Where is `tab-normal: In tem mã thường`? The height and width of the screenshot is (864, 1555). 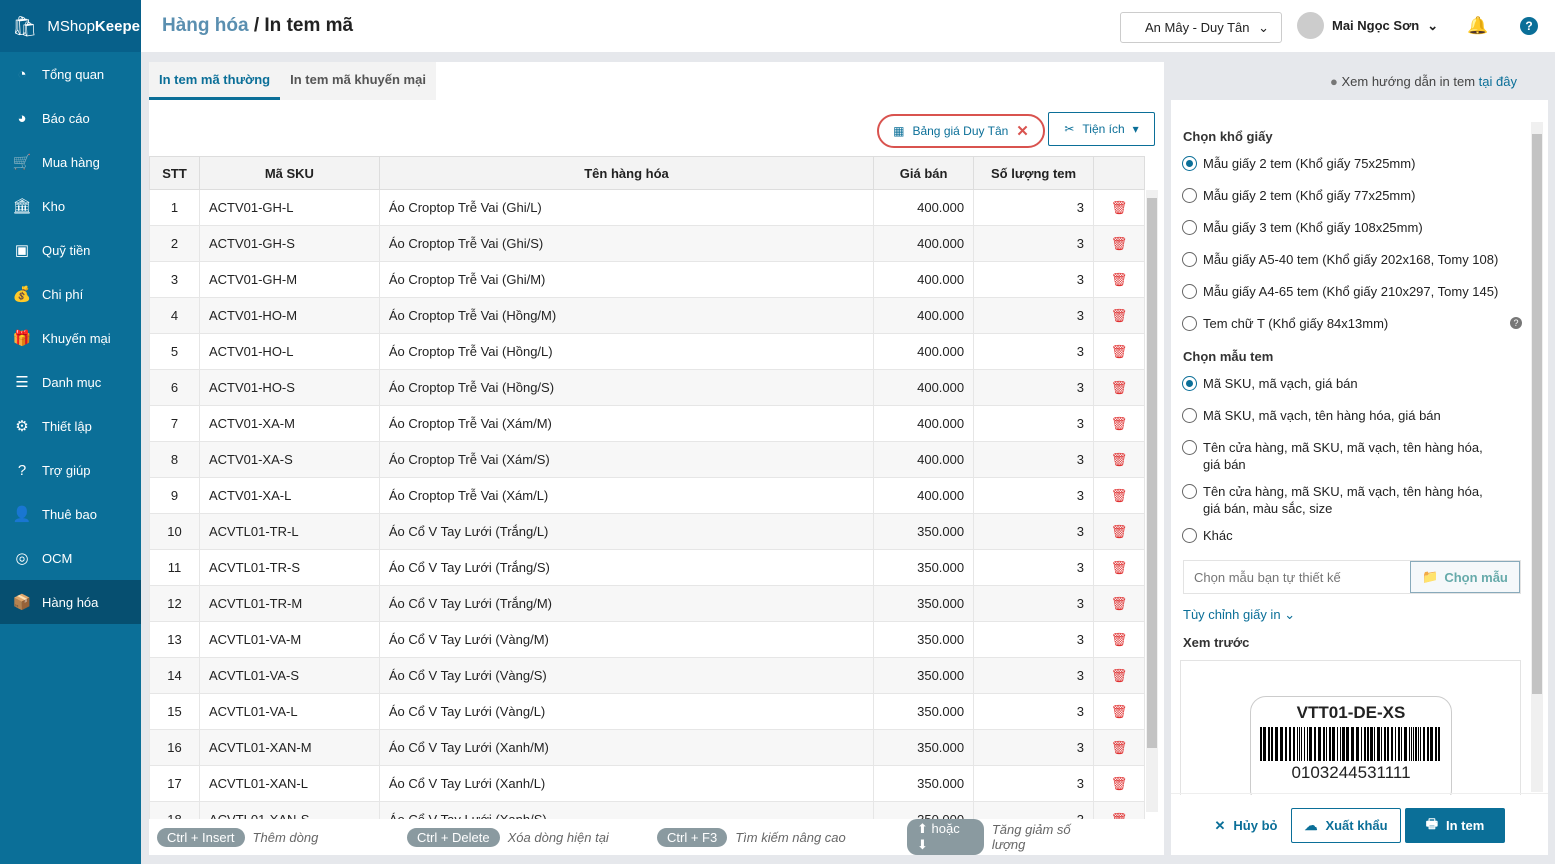
tab-normal: In tem mã thường is located at coordinates (215, 81).